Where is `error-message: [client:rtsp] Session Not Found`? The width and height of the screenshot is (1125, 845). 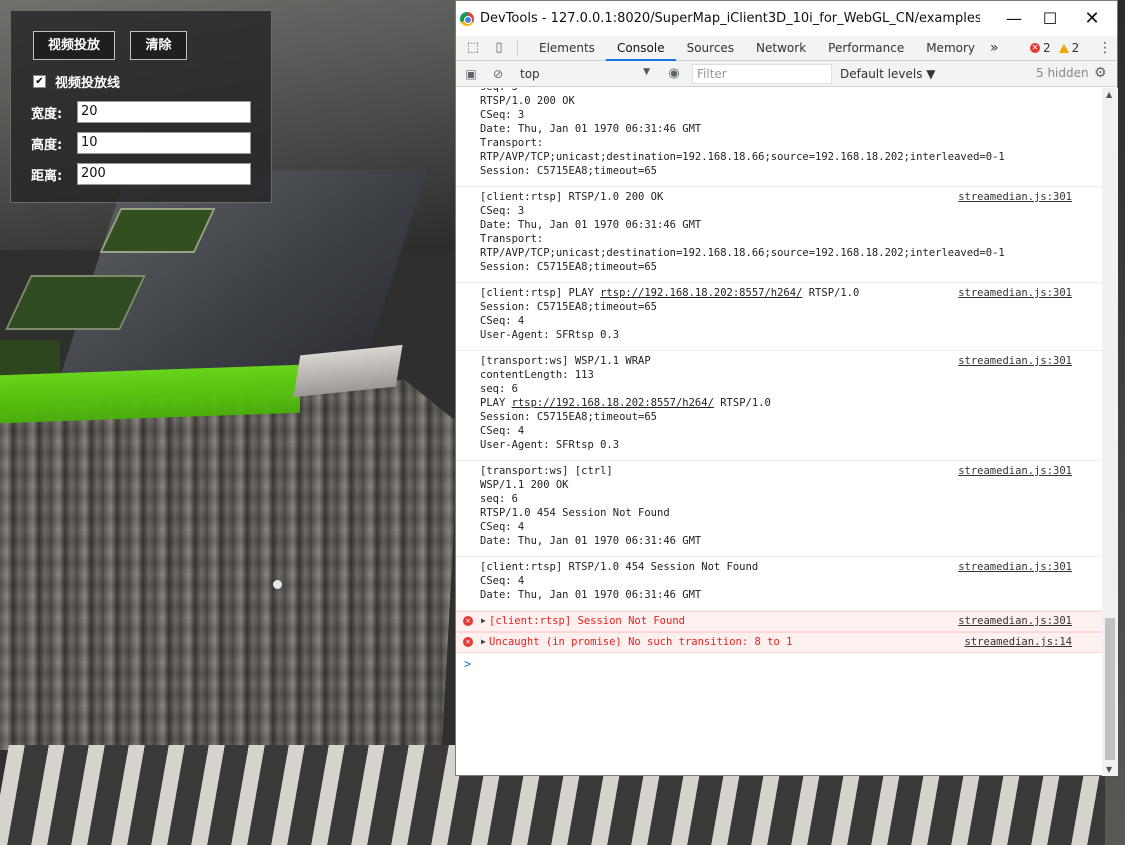
error-message: [client:rtsp] Session Not Found is located at coordinates (587, 621).